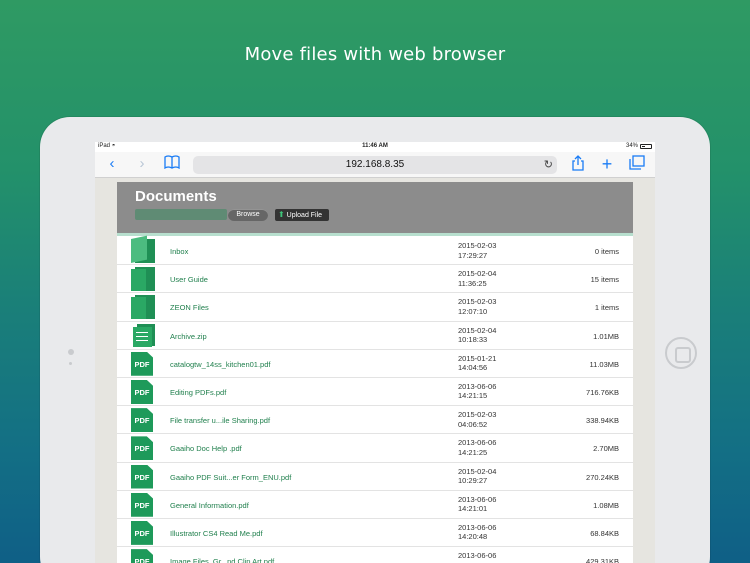 The image size is (750, 563). What do you see at coordinates (179, 251) in the screenshot?
I see `file-name-link: Inbox` at bounding box center [179, 251].